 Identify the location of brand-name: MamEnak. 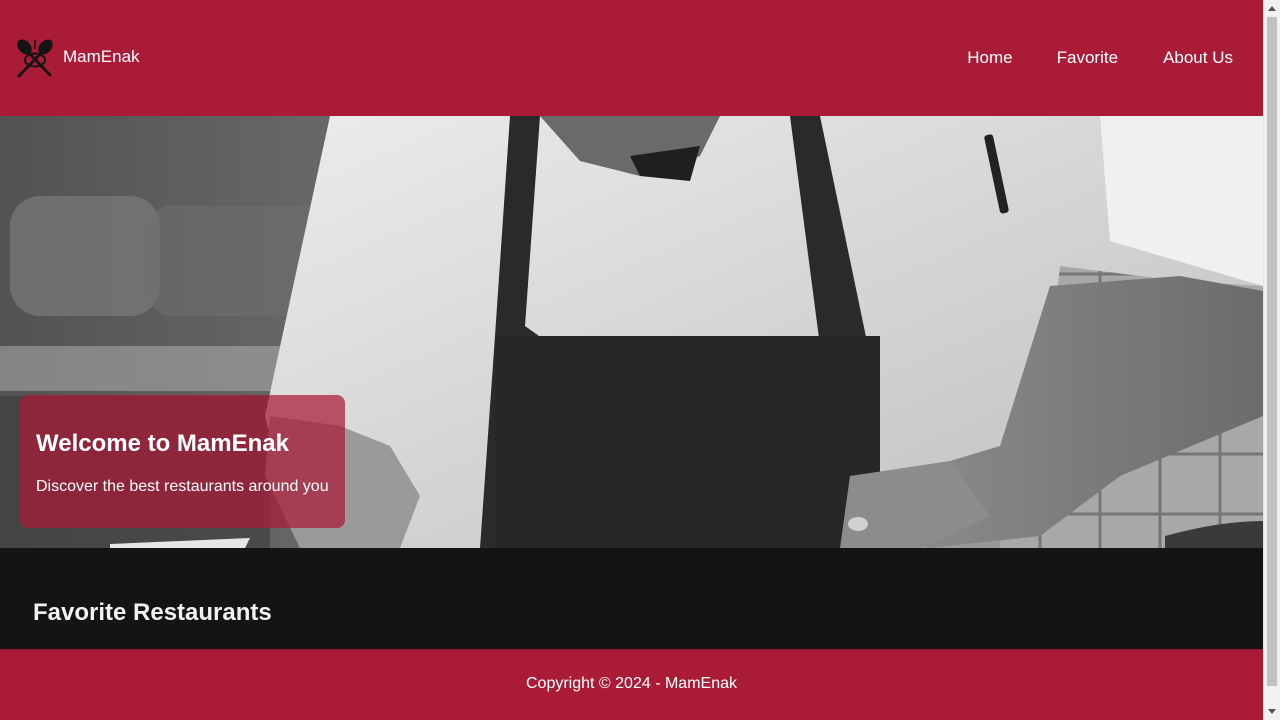
(101, 56).